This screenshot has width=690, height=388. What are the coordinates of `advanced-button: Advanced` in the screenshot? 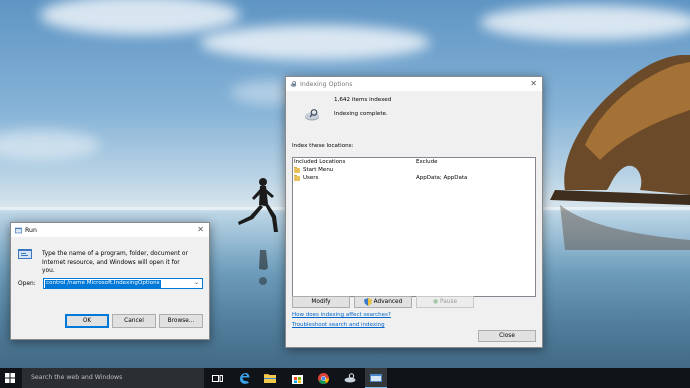 It's located at (383, 302).